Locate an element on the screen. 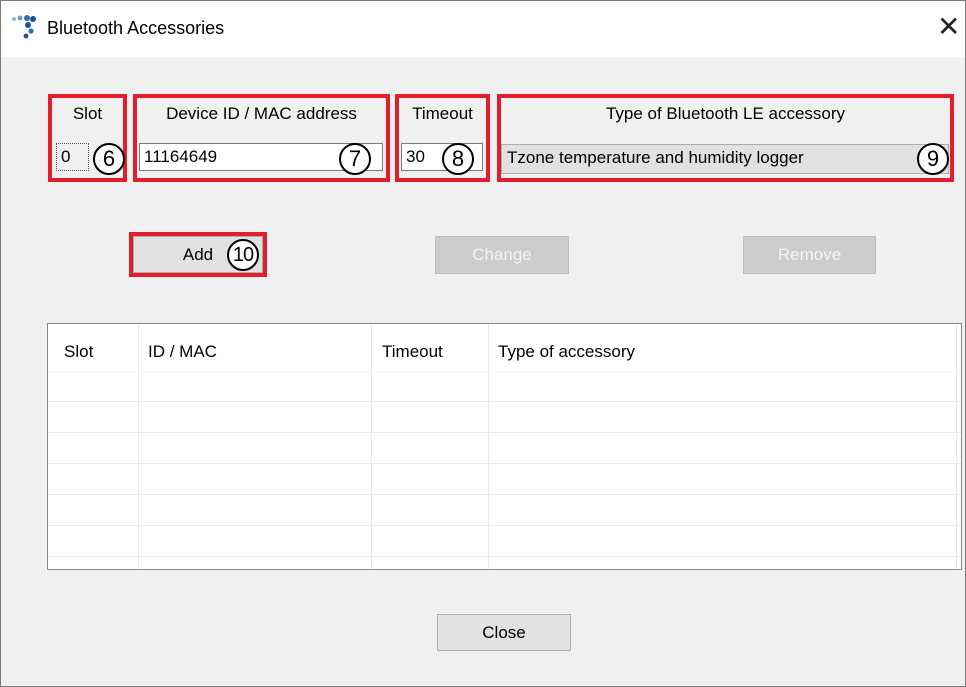 The width and height of the screenshot is (966, 687). col-header-type: Type of accessory is located at coordinates (566, 352).